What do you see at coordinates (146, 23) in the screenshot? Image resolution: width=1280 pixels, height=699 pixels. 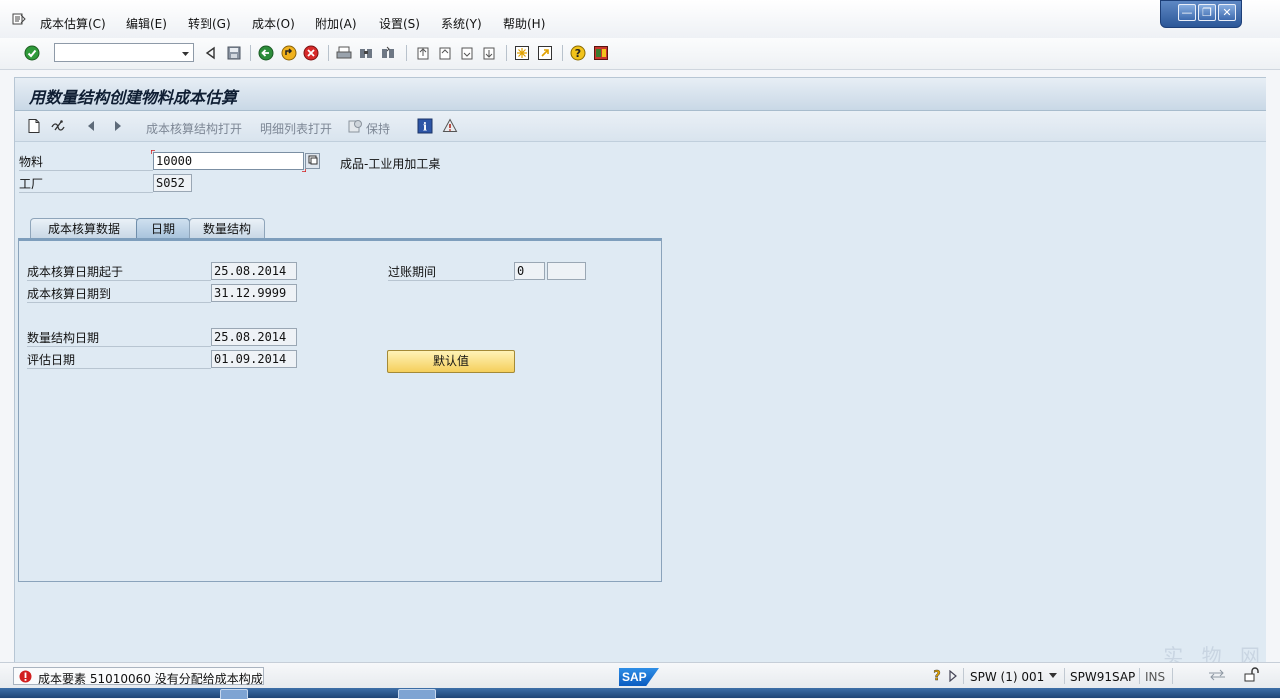 I see `menu-edit: 编辑(E)` at bounding box center [146, 23].